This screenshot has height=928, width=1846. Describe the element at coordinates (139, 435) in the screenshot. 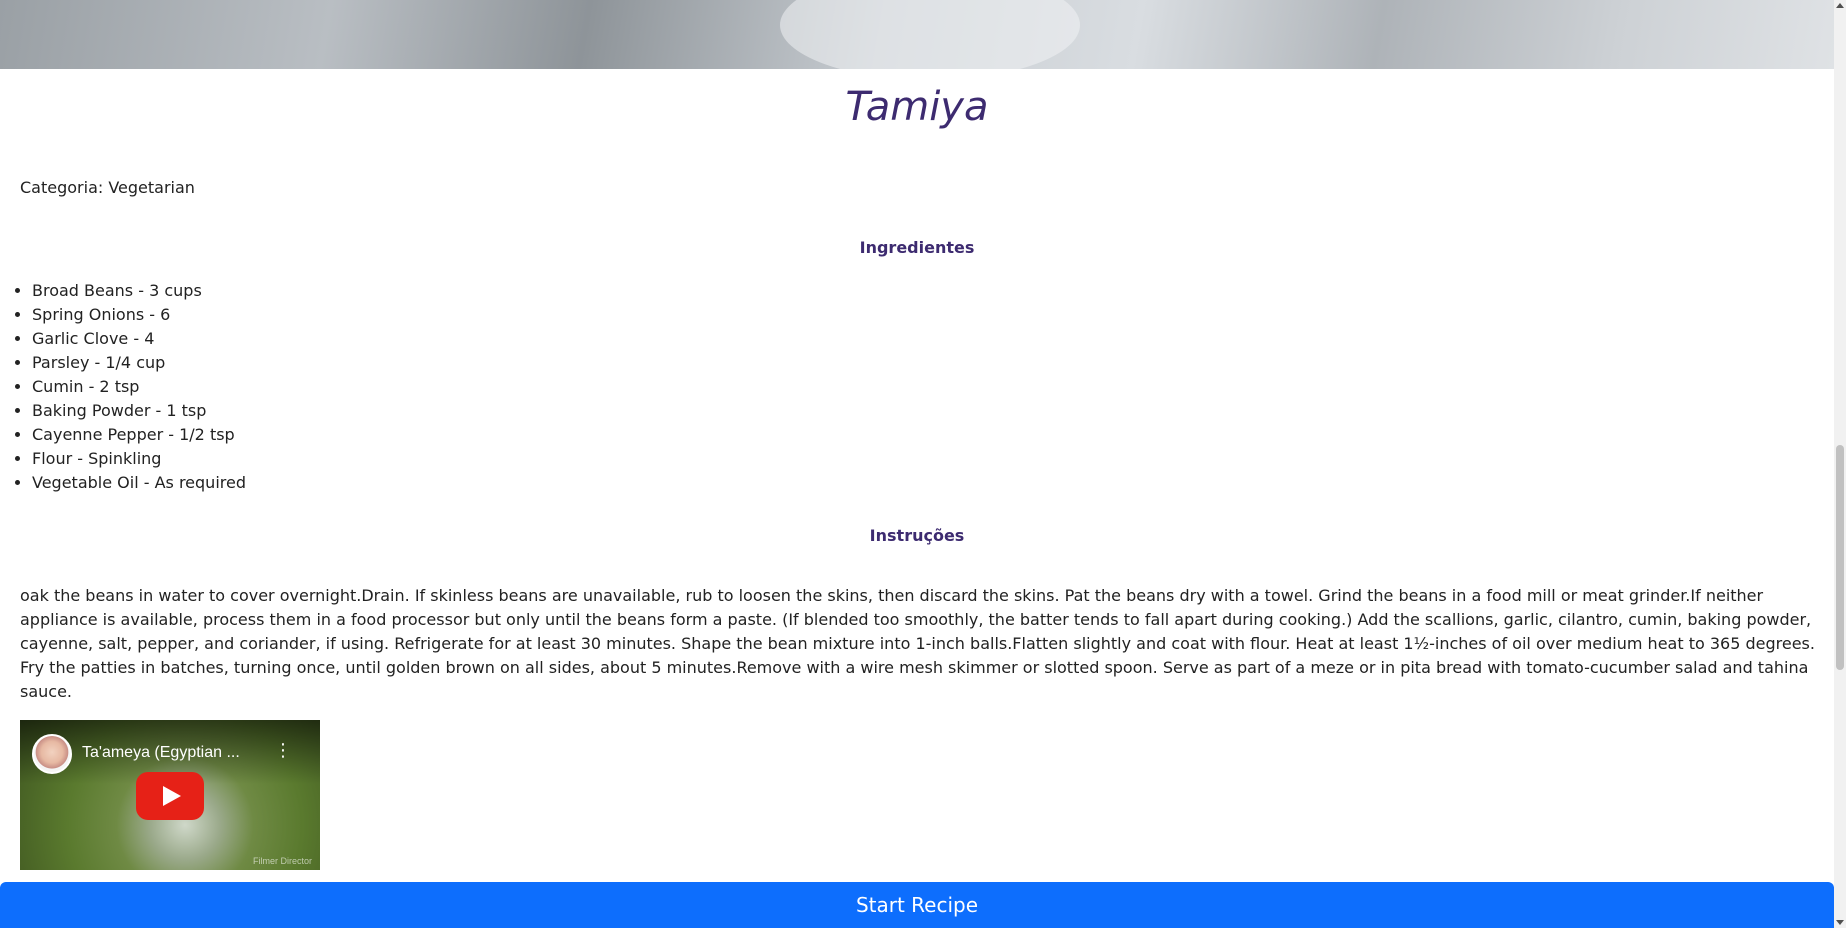

I see `ingredient-item: Cayenne Pepper - 1/2 tsp` at that location.